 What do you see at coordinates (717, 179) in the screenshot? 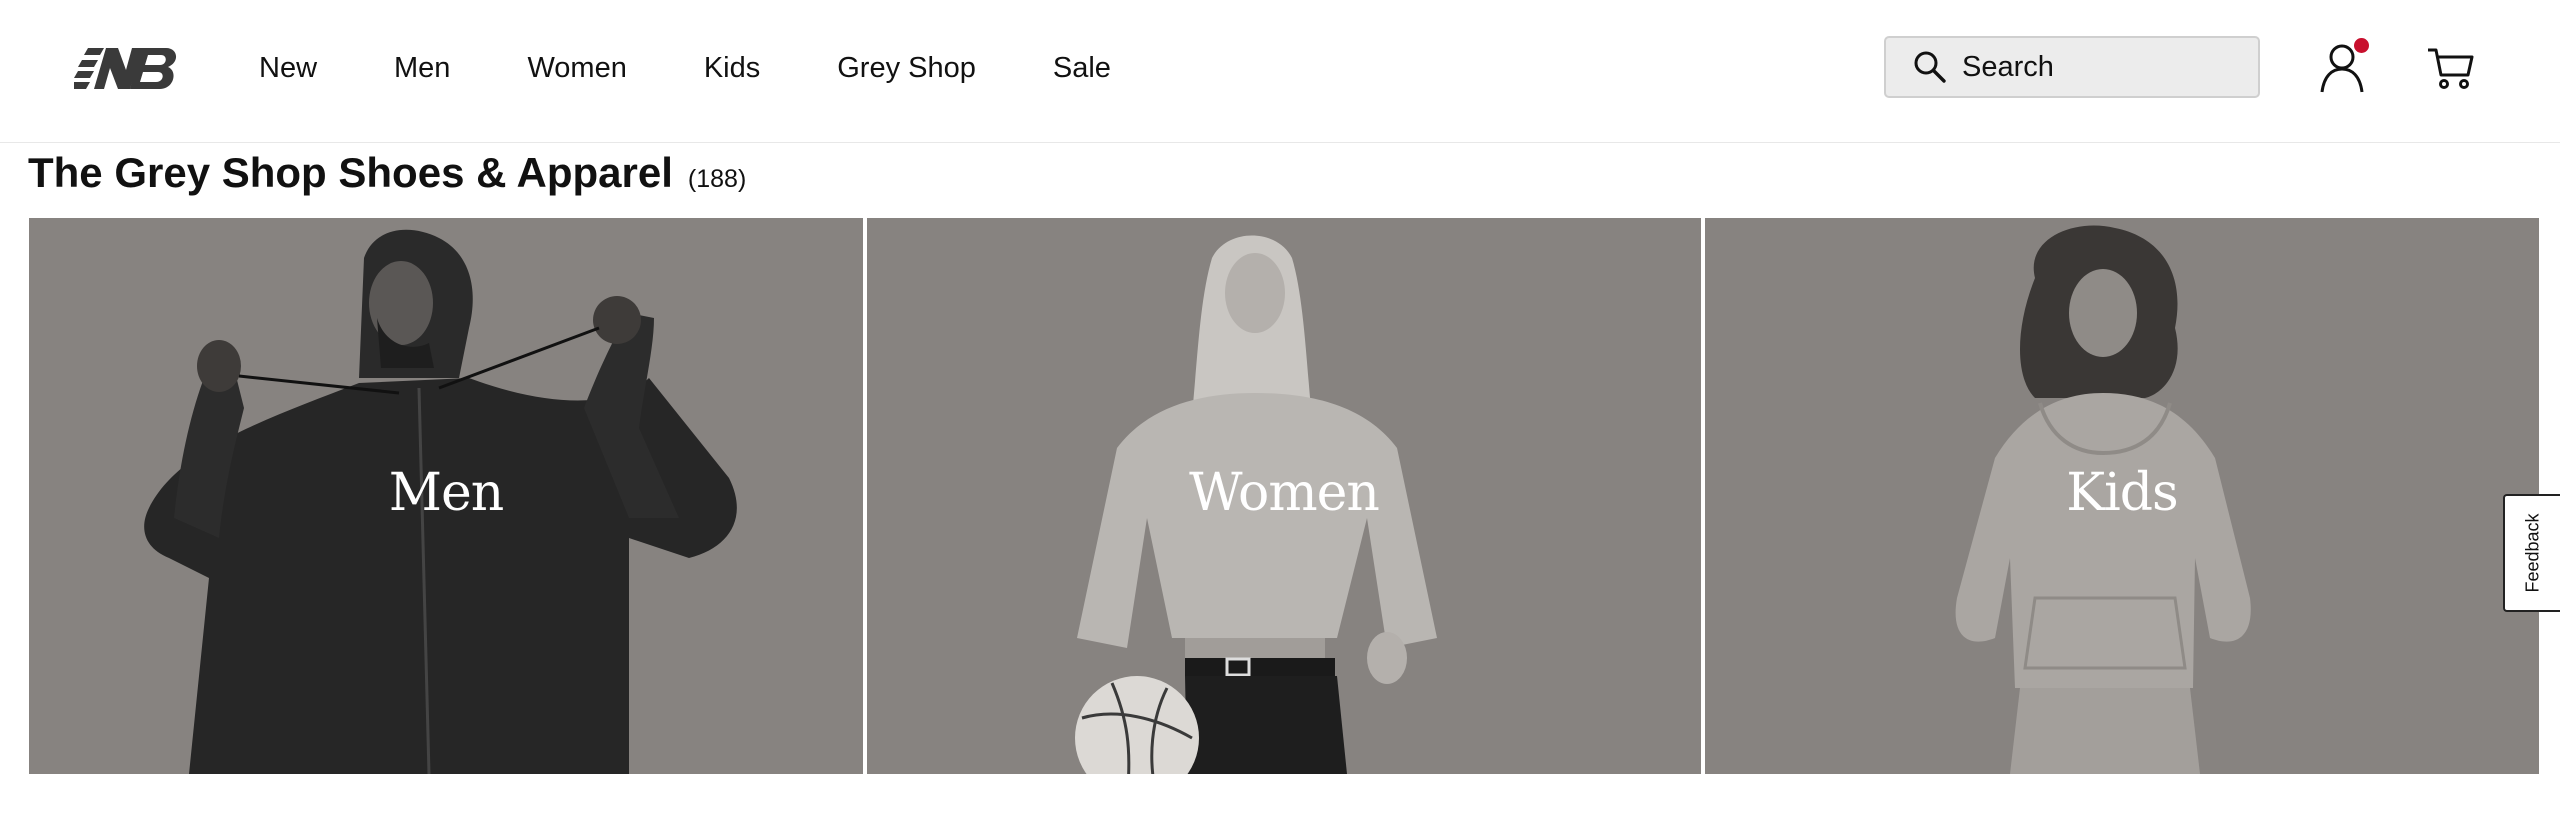
I see `product-count: (188)` at bounding box center [717, 179].